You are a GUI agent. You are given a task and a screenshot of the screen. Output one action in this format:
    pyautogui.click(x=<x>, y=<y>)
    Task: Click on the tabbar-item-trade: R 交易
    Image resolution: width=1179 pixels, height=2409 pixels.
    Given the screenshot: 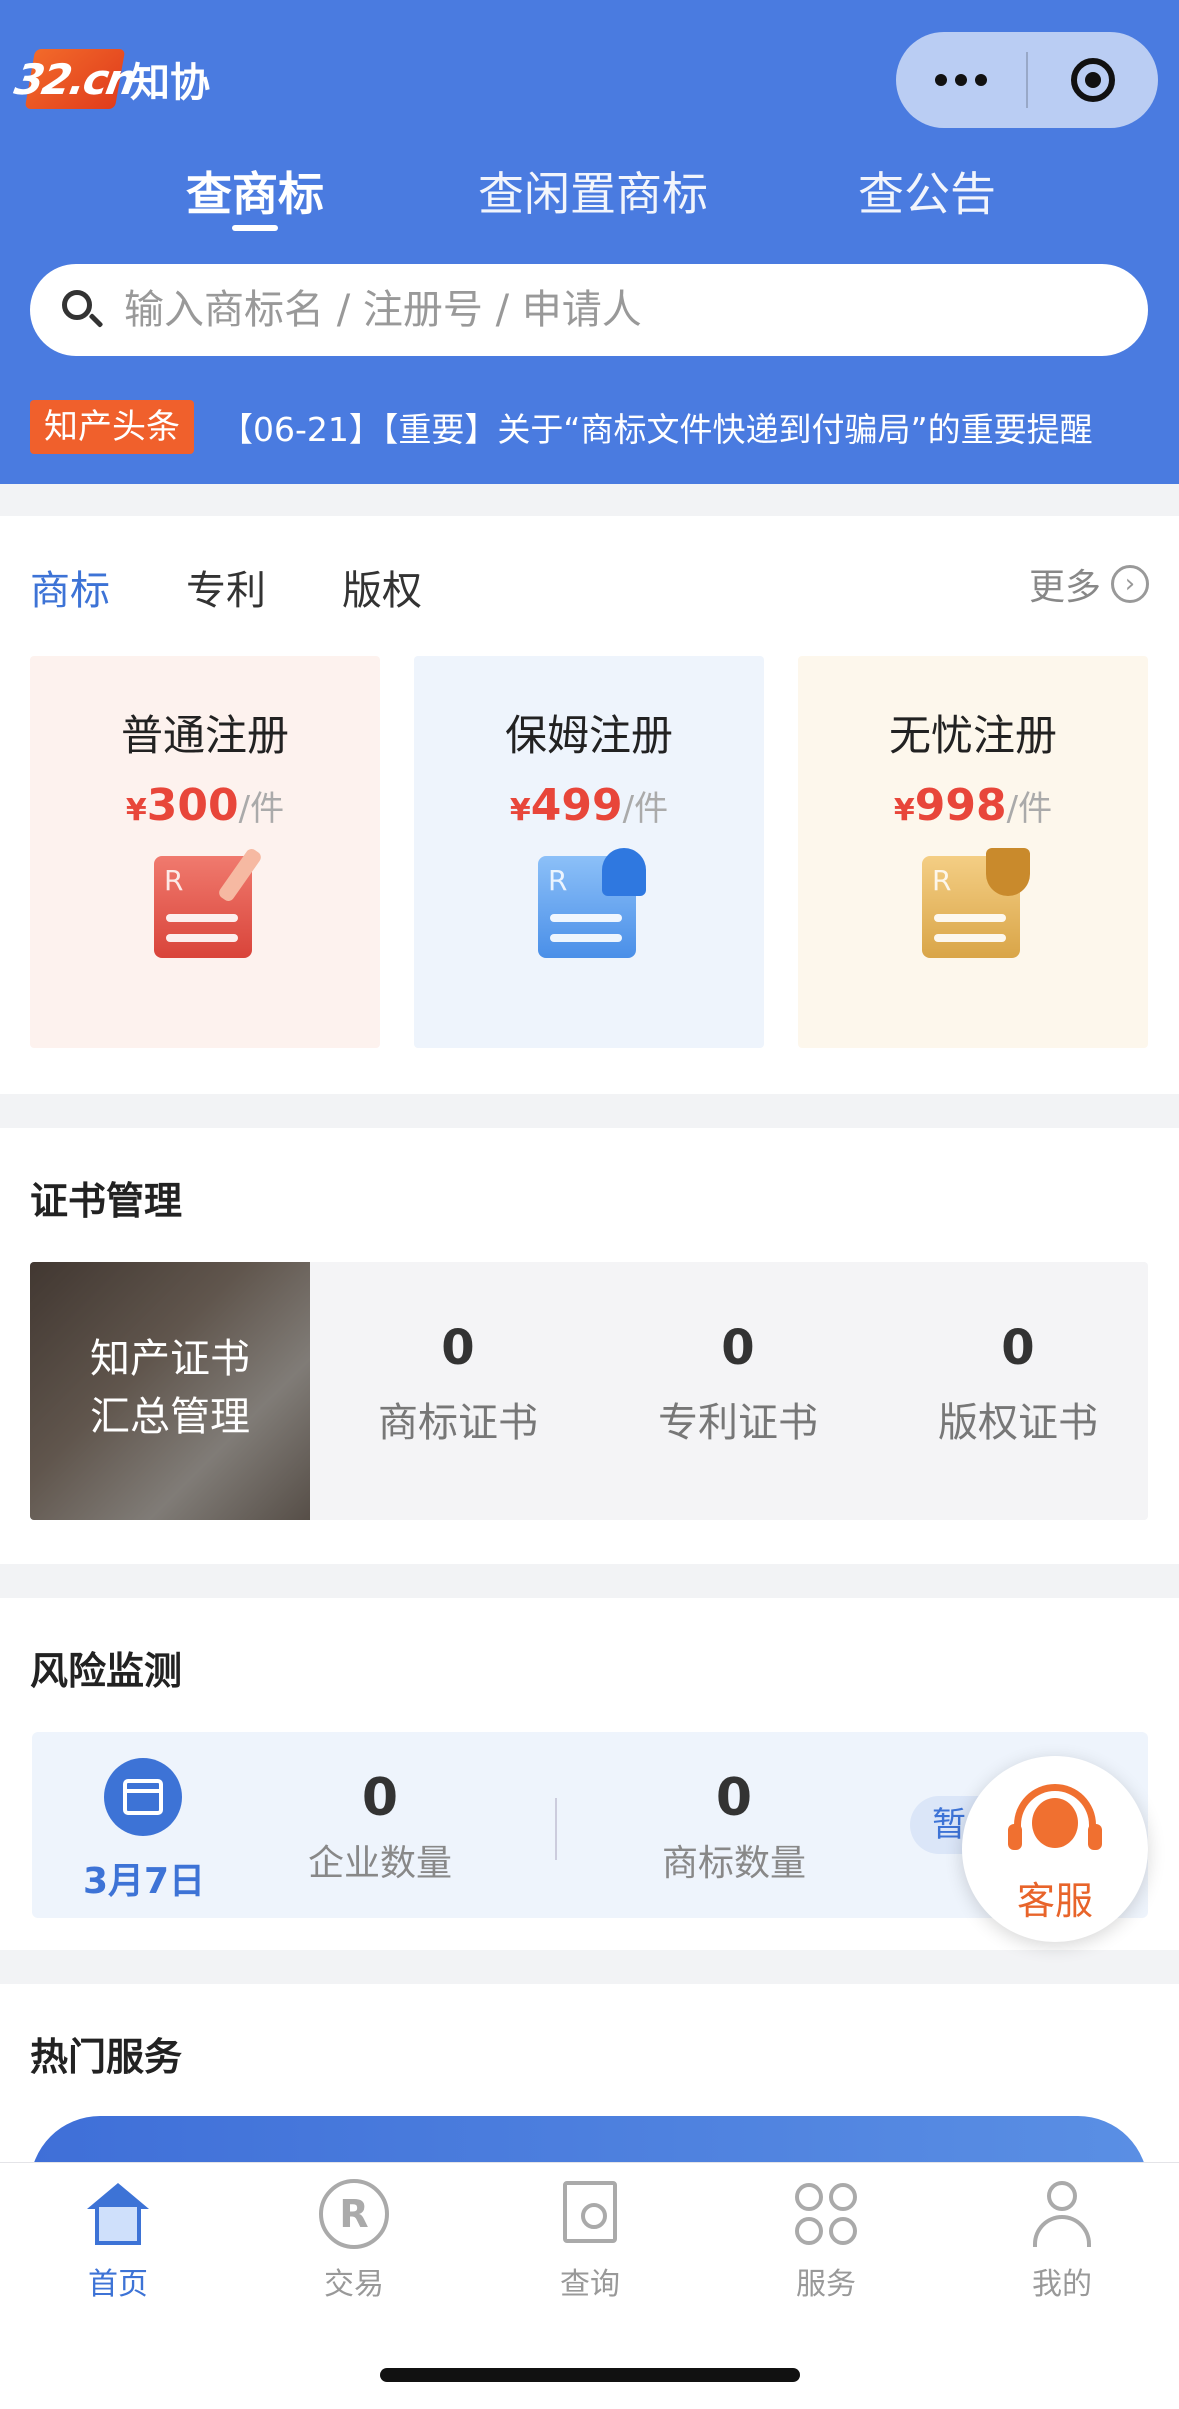 What is the action you would take?
    pyautogui.click(x=354, y=2241)
    